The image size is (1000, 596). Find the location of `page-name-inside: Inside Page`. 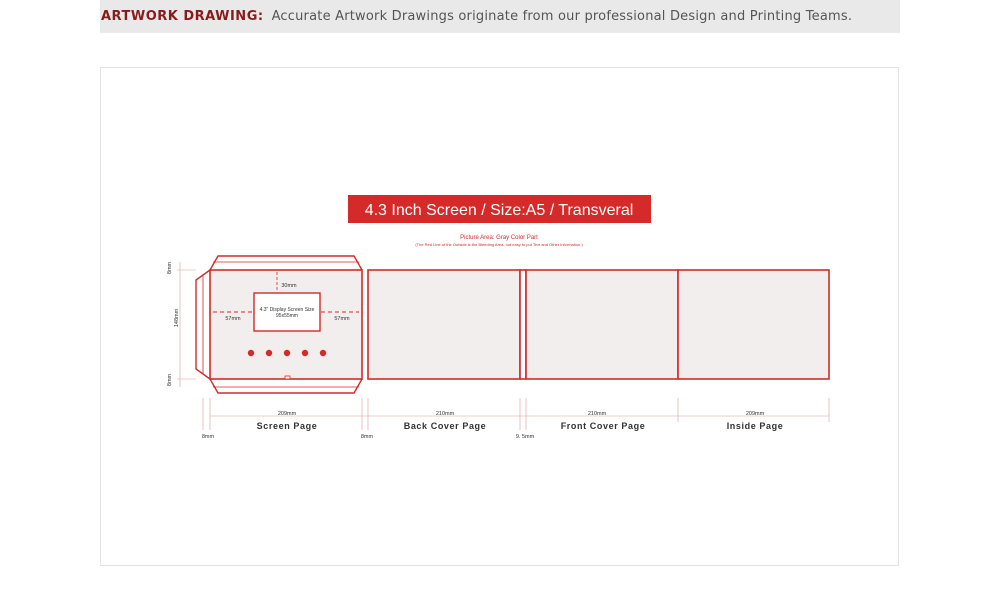

page-name-inside: Inside Page is located at coordinates (755, 426).